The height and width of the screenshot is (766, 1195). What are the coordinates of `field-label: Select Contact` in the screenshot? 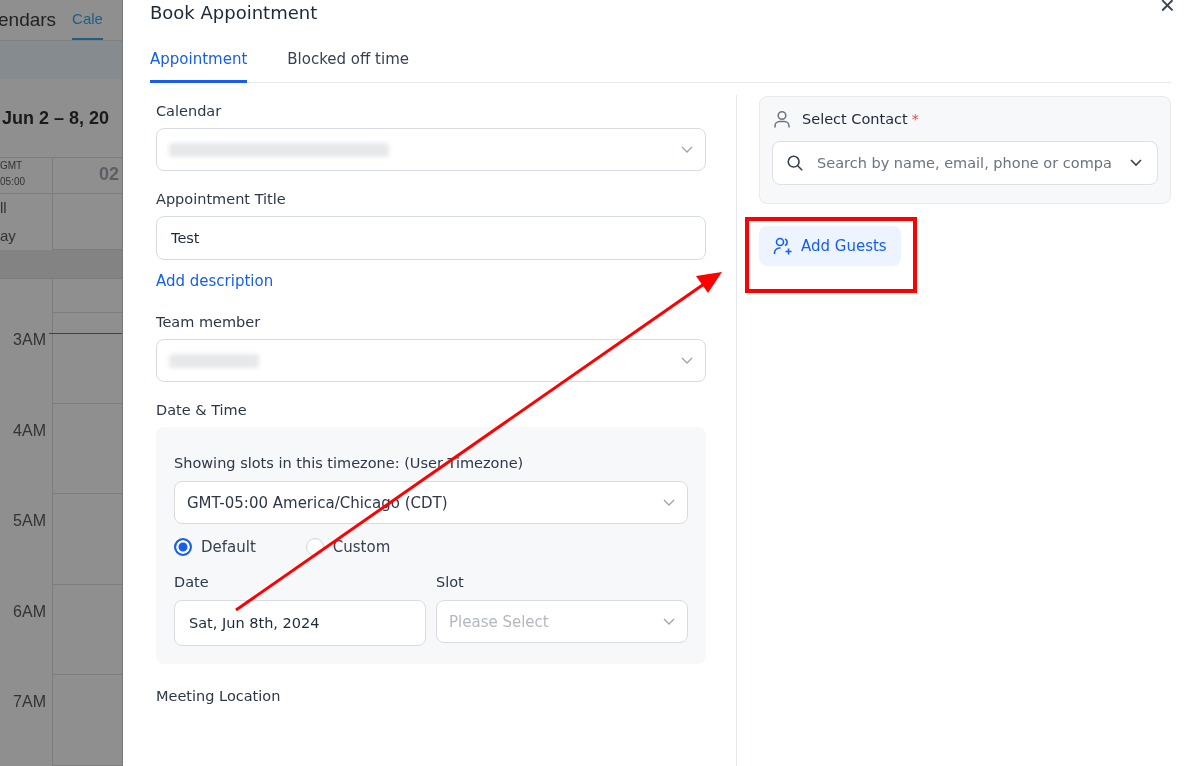 It's located at (855, 119).